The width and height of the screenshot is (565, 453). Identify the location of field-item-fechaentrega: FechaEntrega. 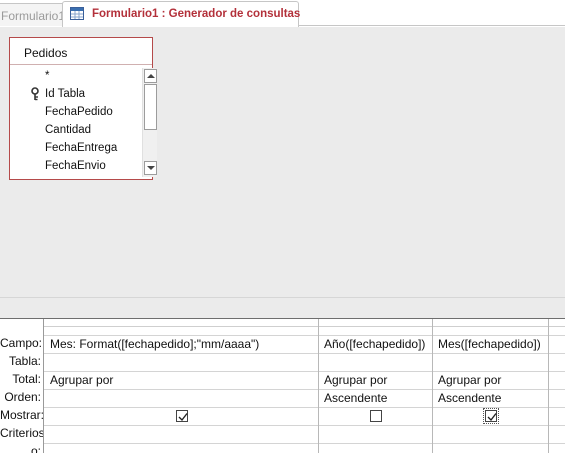
(76, 149).